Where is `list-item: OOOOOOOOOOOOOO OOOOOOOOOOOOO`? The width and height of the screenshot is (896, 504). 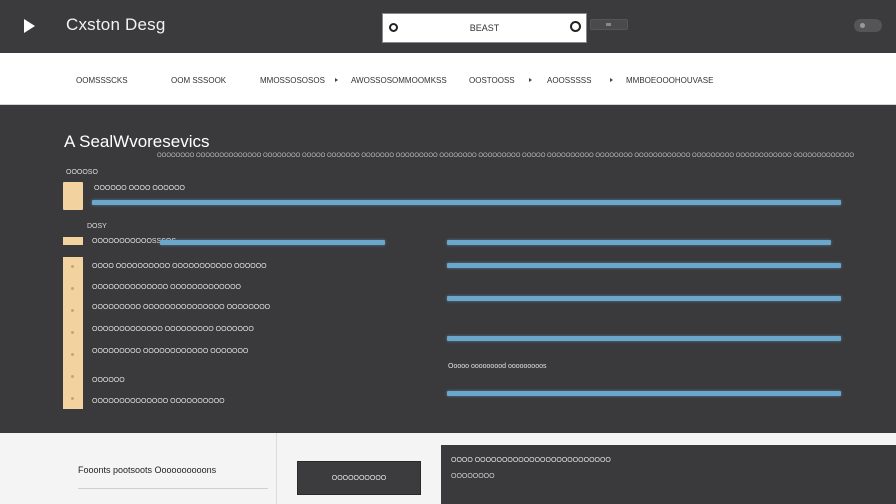 list-item: OOOOOOOOOOOOOO OOOOOOOOOOOOO is located at coordinates (166, 287).